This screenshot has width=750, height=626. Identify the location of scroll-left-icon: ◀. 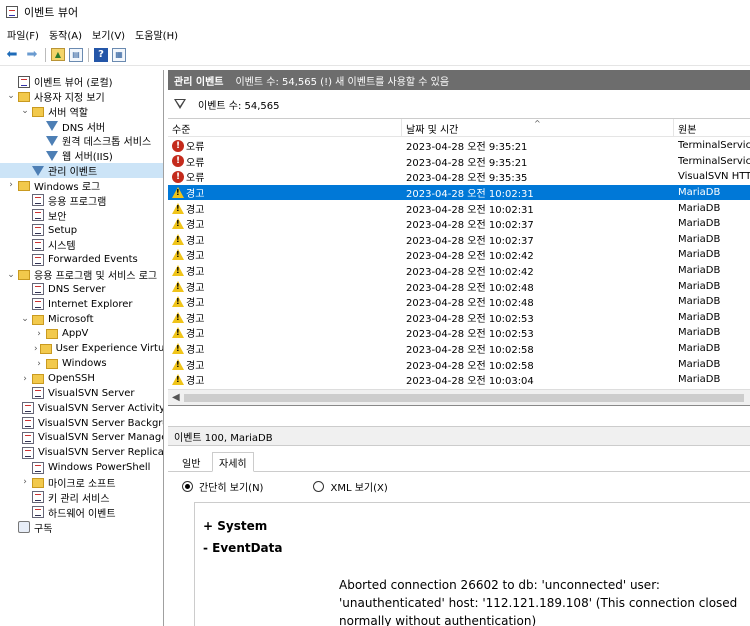
(176, 397).